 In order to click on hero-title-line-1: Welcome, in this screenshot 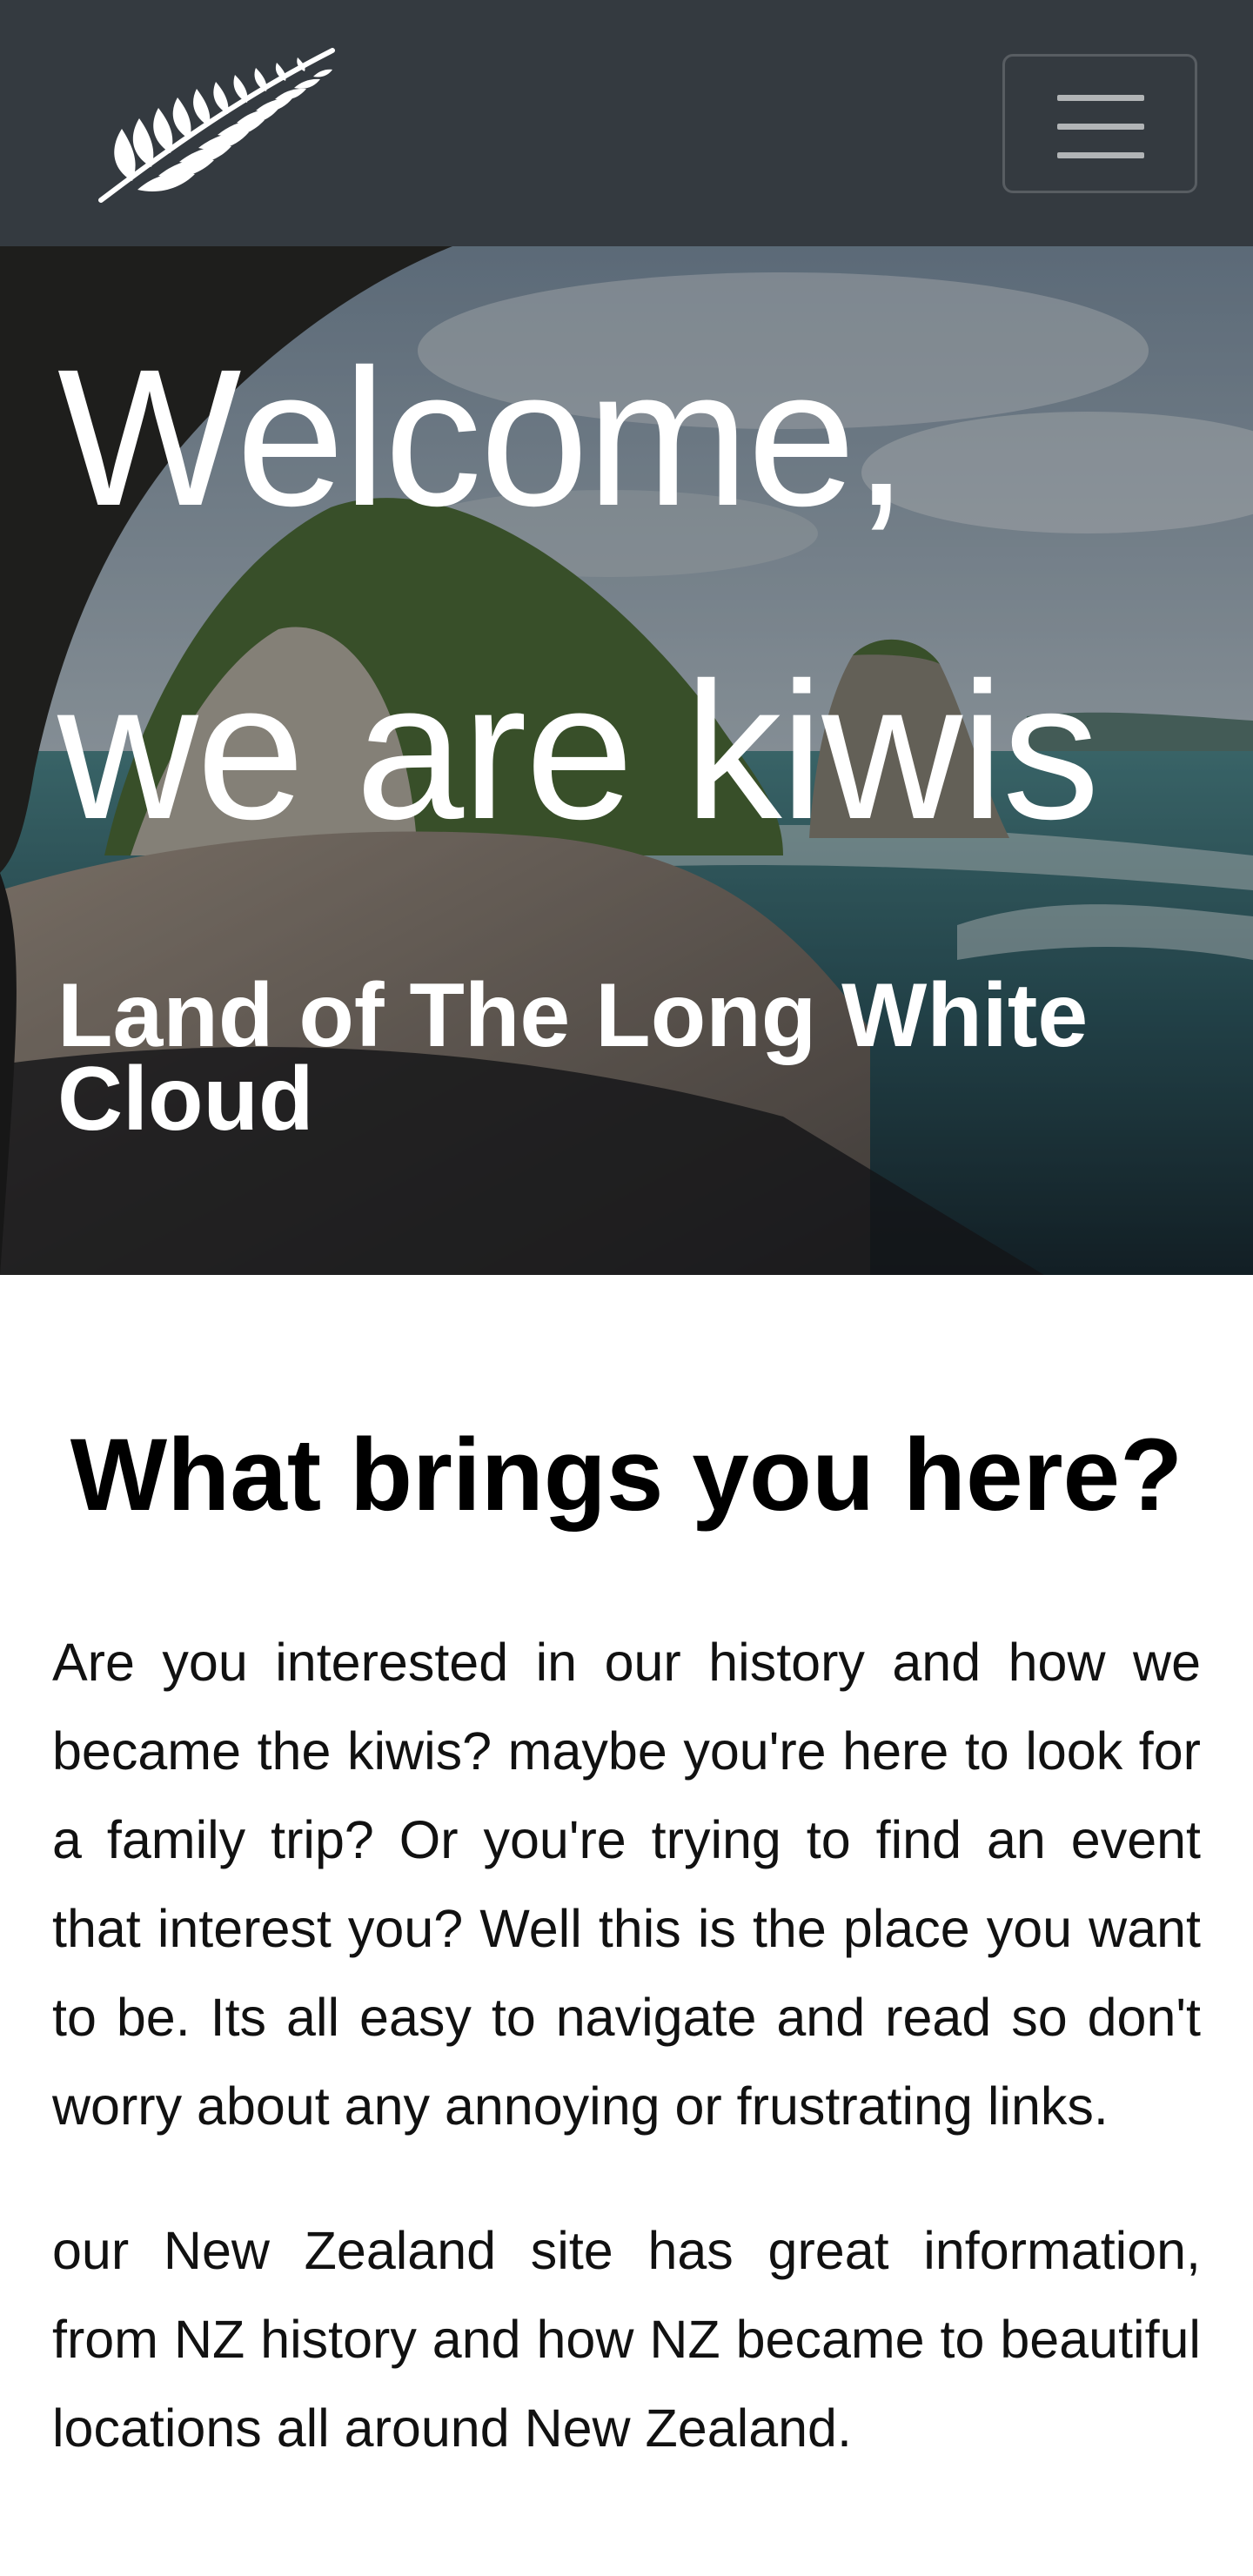, I will do `click(482, 438)`.